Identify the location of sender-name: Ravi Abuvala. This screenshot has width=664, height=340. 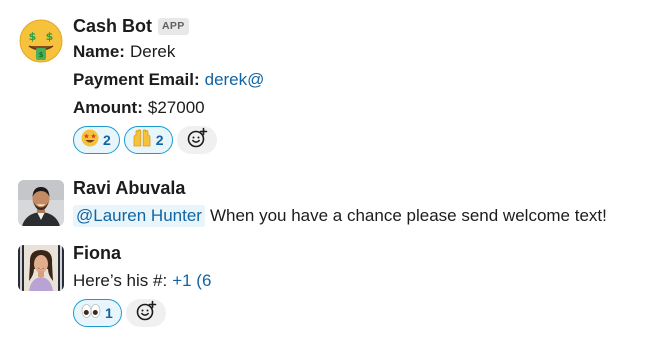
(129, 188).